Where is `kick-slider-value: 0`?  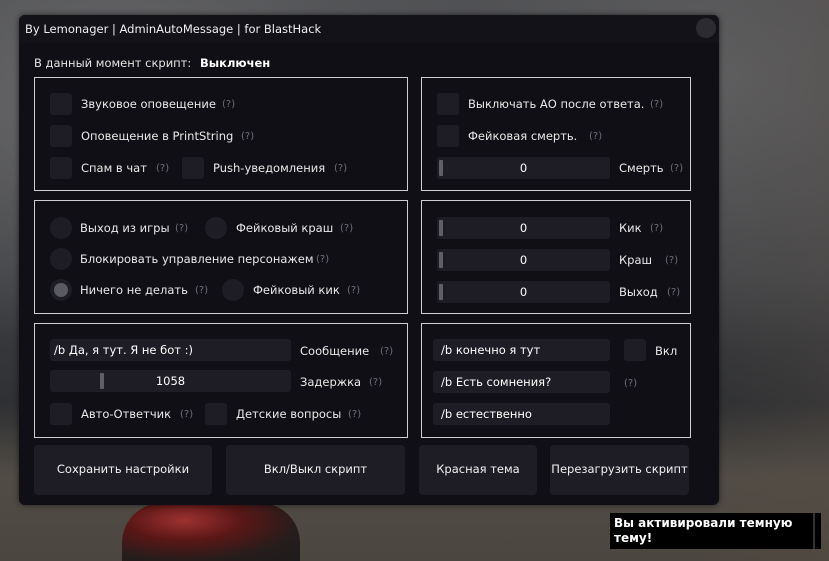 kick-slider-value: 0 is located at coordinates (523, 228).